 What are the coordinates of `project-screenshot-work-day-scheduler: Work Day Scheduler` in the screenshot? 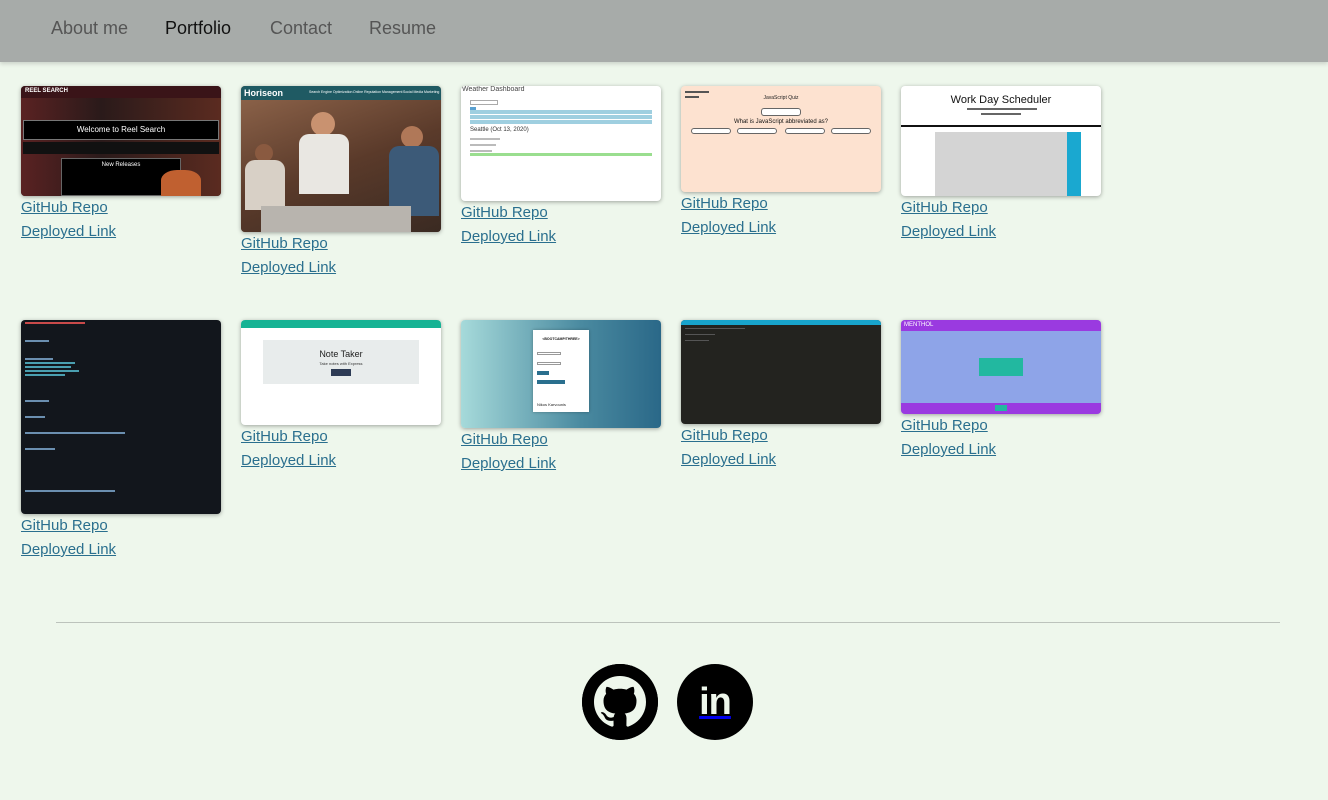 It's located at (1001, 141).